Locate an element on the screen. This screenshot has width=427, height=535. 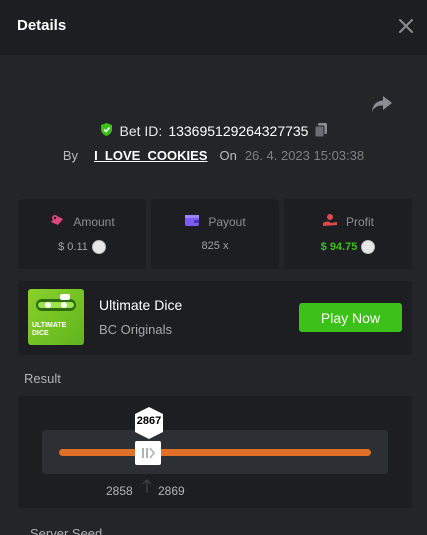
result-label: Result is located at coordinates (42, 378).